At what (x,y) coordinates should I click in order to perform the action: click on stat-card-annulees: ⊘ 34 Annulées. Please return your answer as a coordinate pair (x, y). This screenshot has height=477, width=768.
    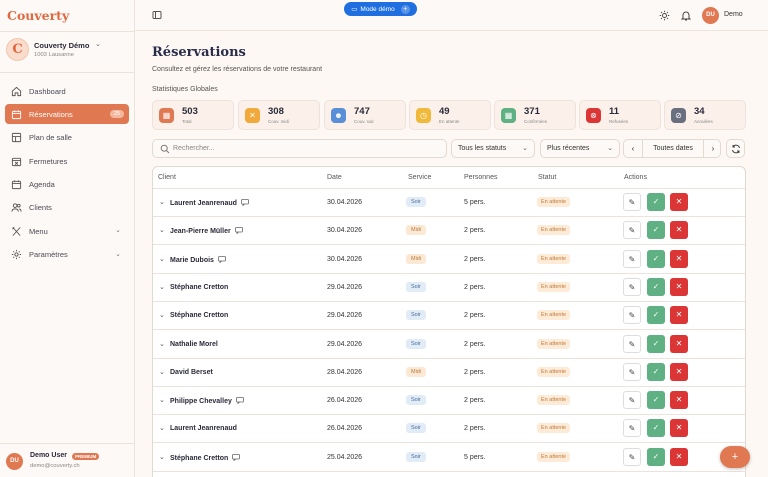
    Looking at the image, I should click on (705, 115).